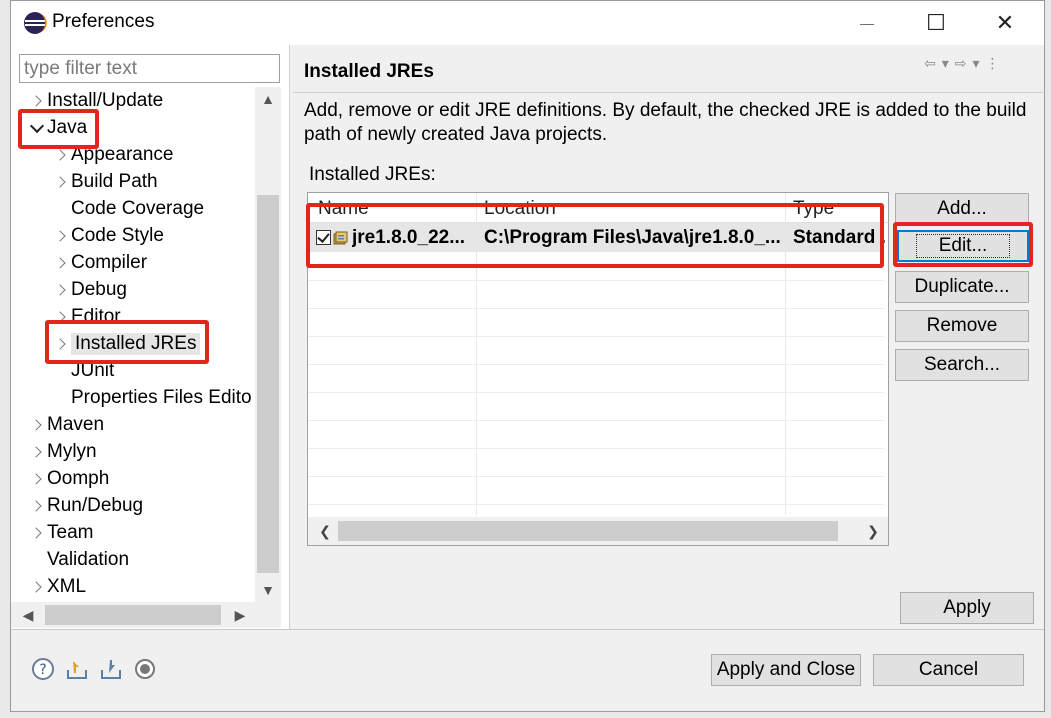 This screenshot has width=1051, height=718. I want to click on tree-horizontal-scrollbar: ◀ ▶, so click(146, 615).